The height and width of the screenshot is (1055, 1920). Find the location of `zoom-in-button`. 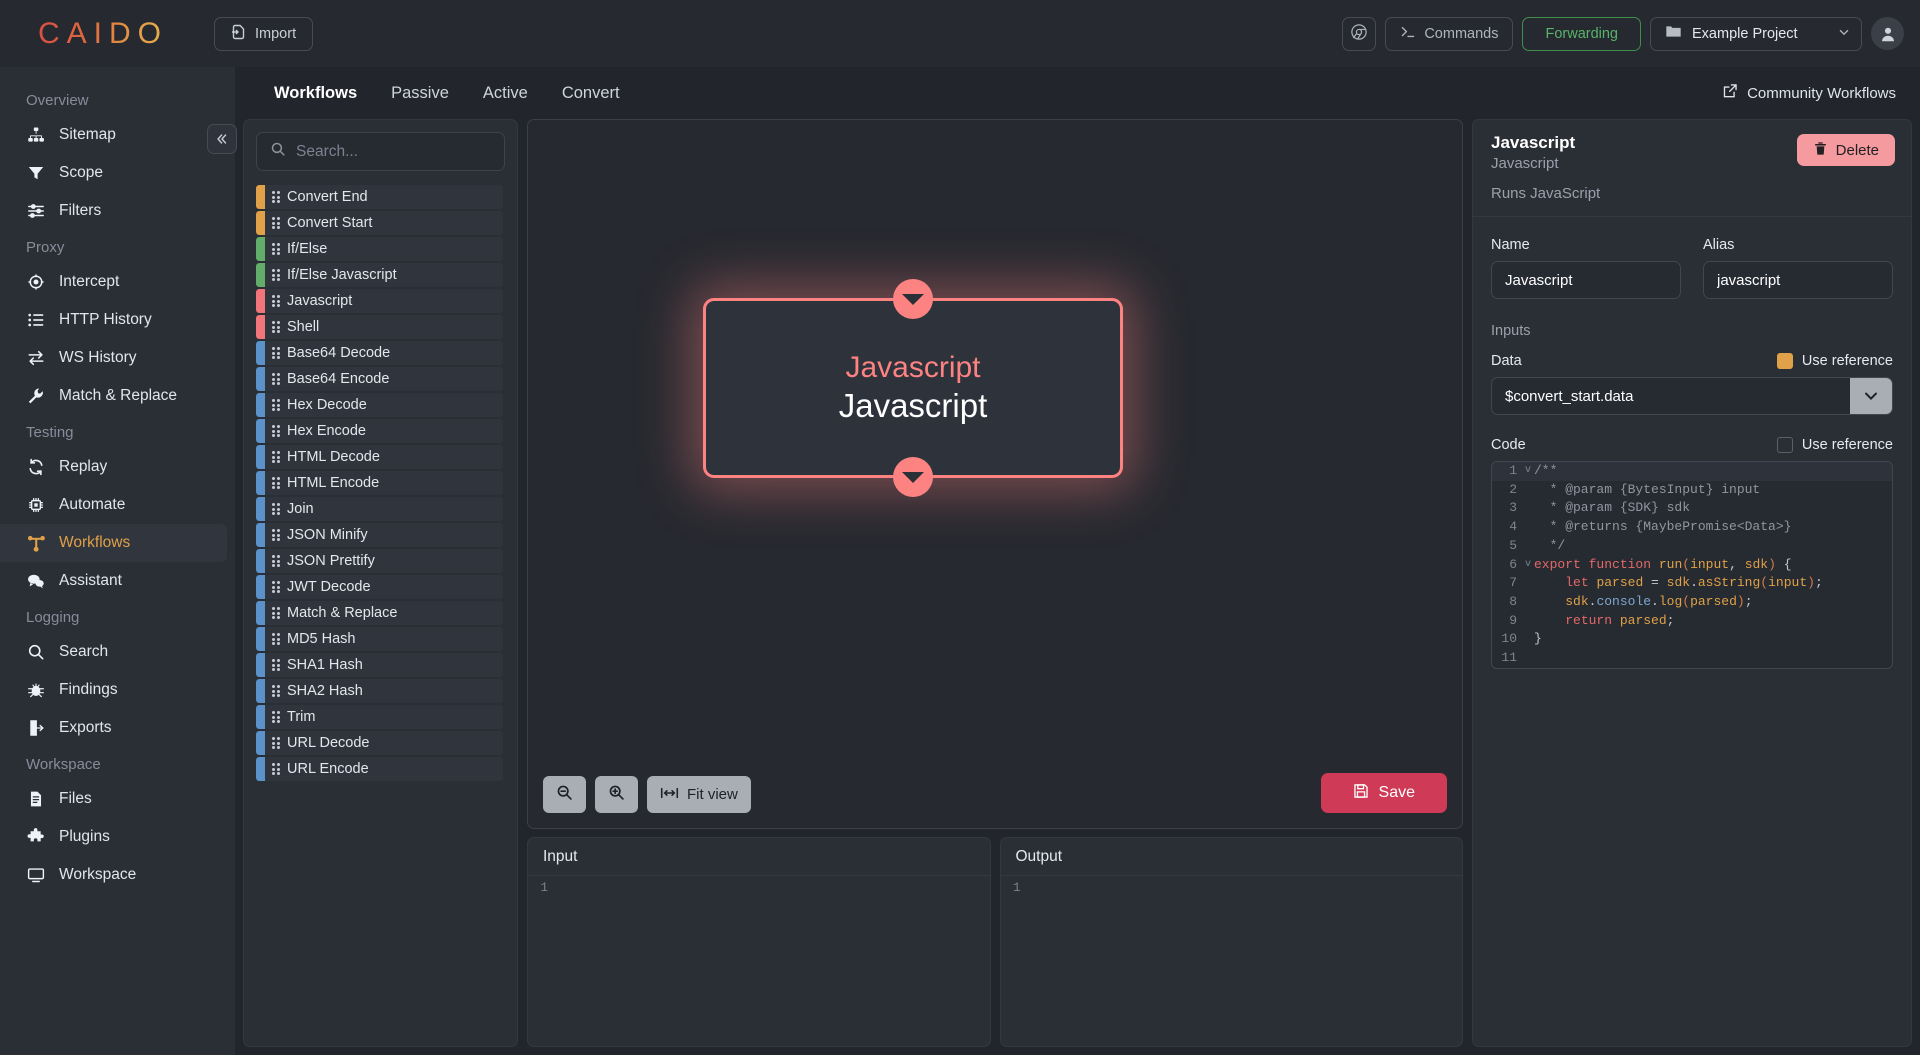

zoom-in-button is located at coordinates (616, 794).